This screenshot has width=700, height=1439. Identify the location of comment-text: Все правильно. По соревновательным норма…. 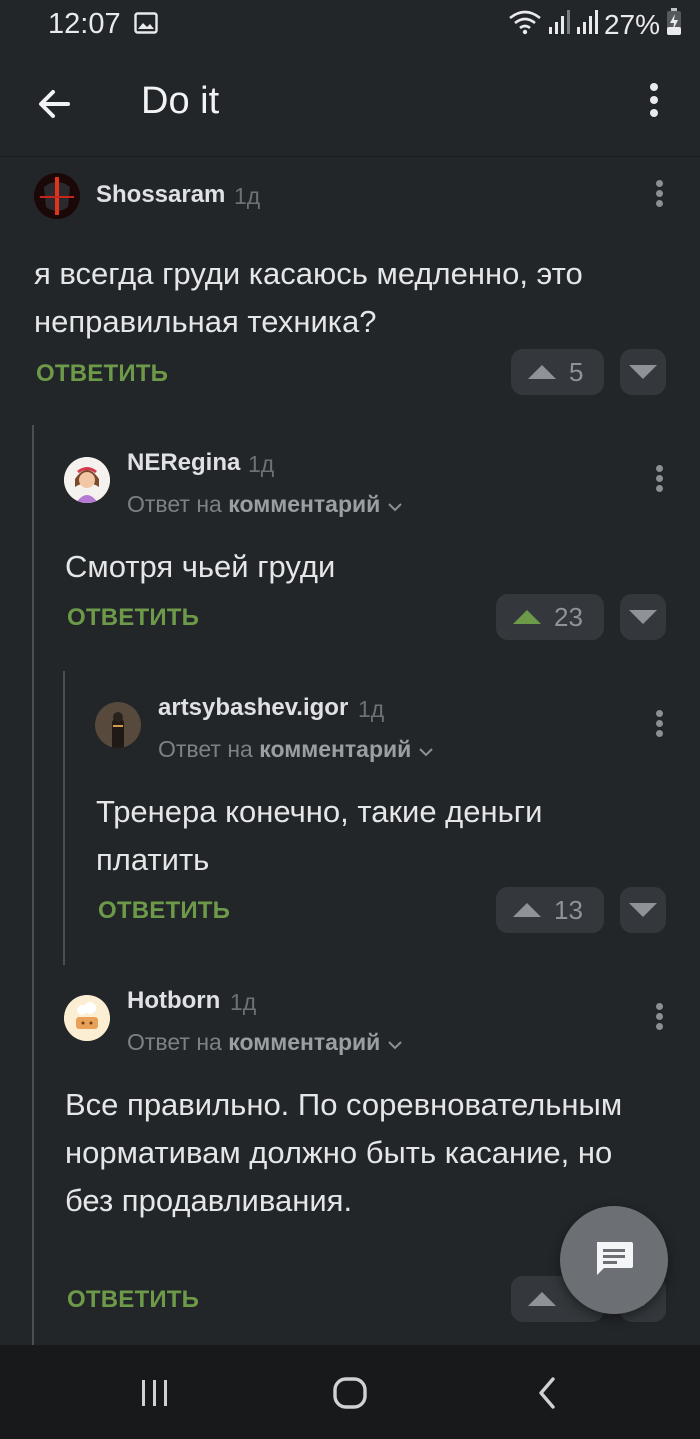
(344, 1152).